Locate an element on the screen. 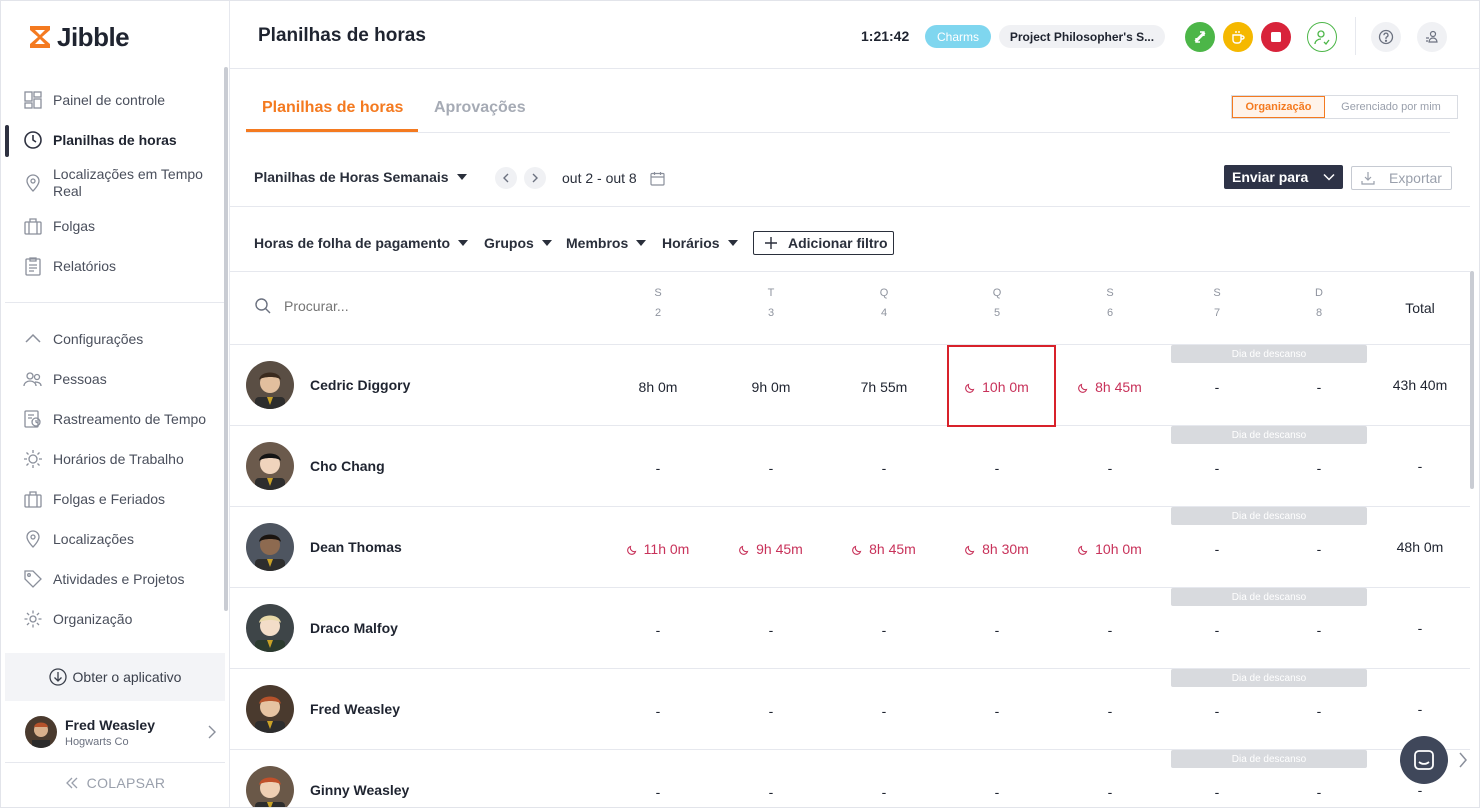 This screenshot has height=808, width=1480. sidebar-item-organization: Organização is located at coordinates (113, 619).